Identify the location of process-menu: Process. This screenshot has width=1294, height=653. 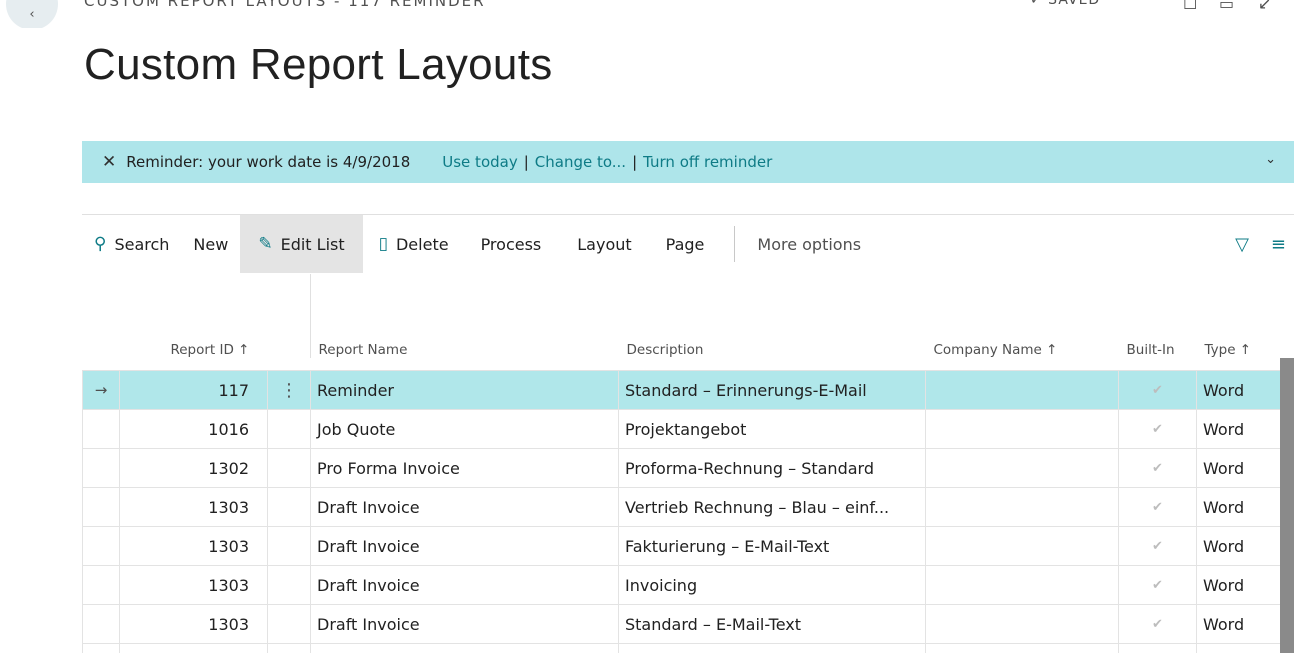
(511, 244).